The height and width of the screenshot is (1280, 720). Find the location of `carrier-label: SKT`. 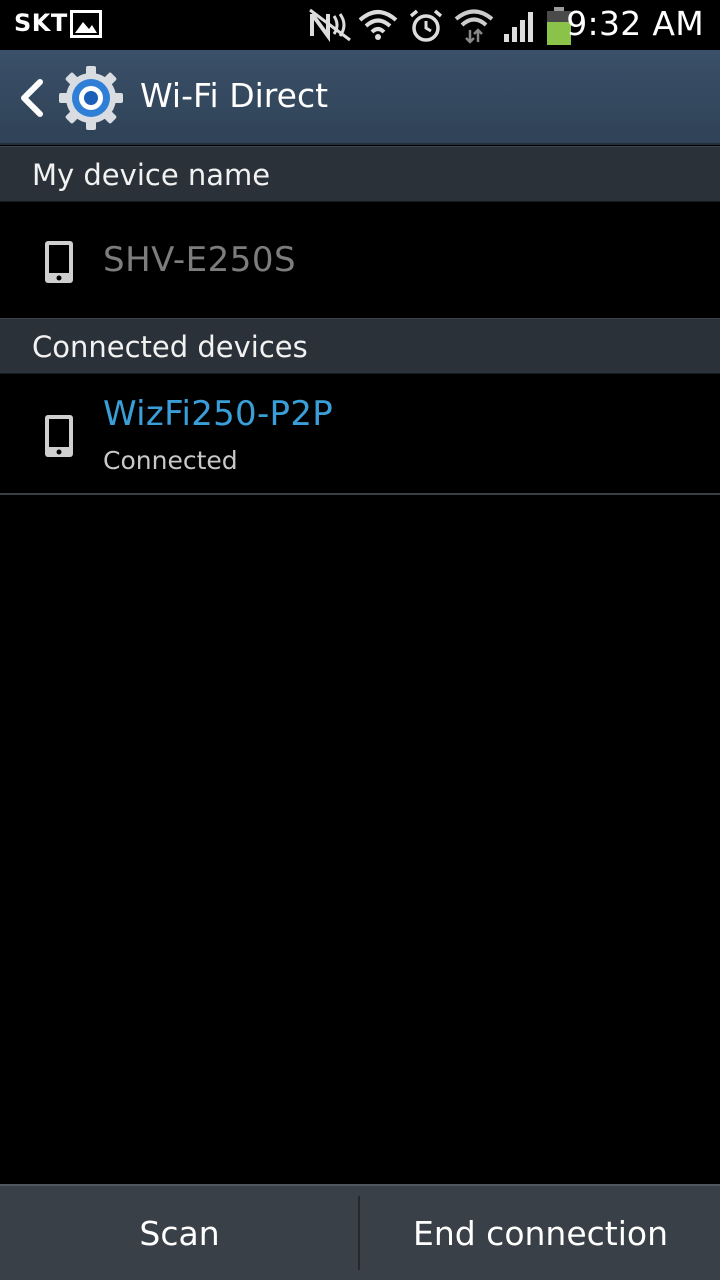

carrier-label: SKT is located at coordinates (41, 23).